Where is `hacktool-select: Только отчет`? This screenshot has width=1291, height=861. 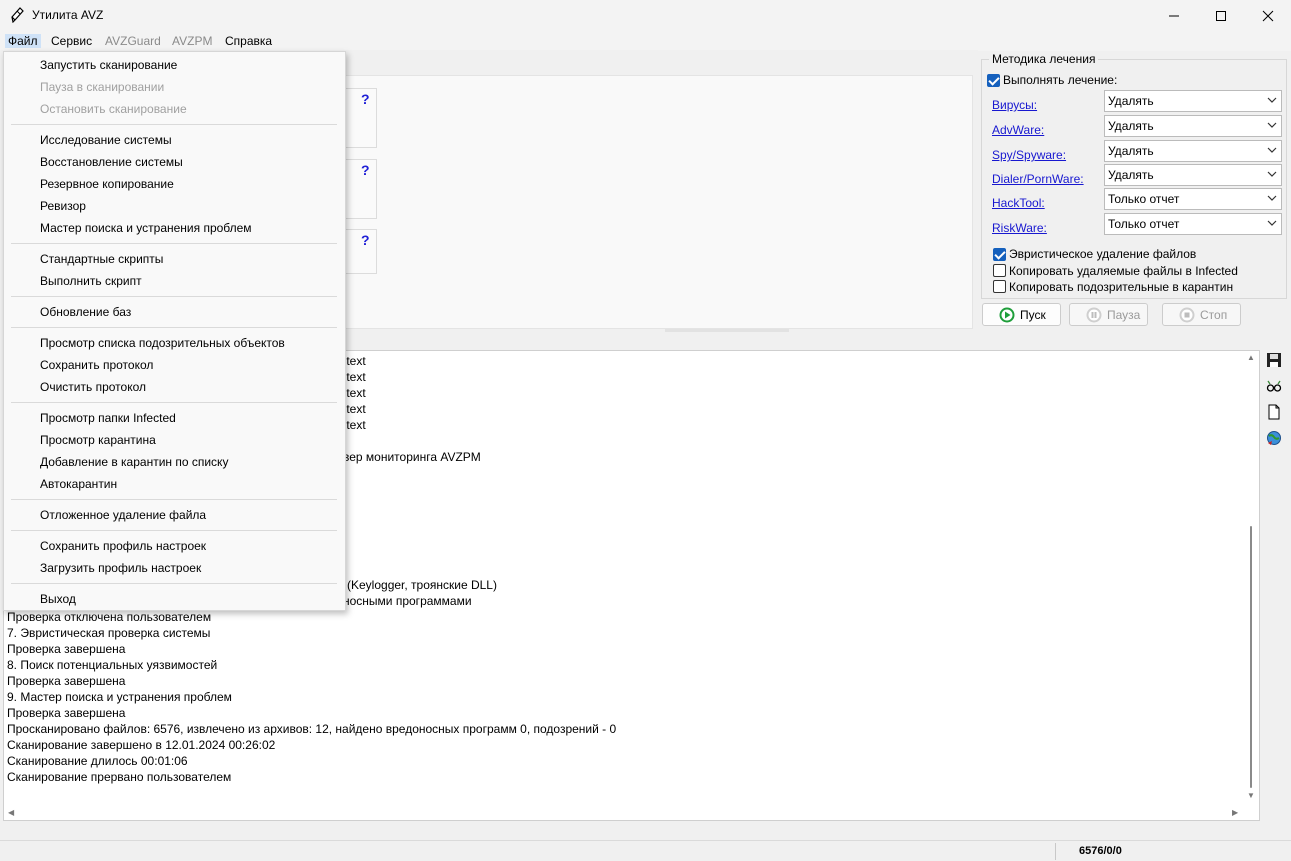 hacktool-select: Только отчет is located at coordinates (1193, 199).